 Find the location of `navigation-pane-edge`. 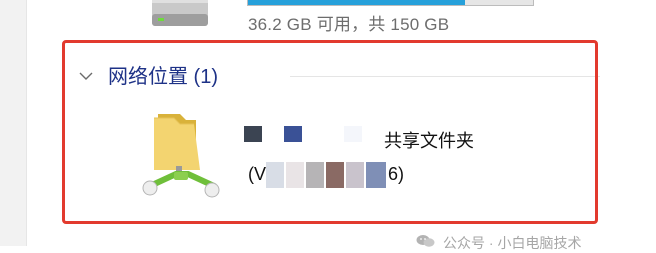

navigation-pane-edge is located at coordinates (13, 123).